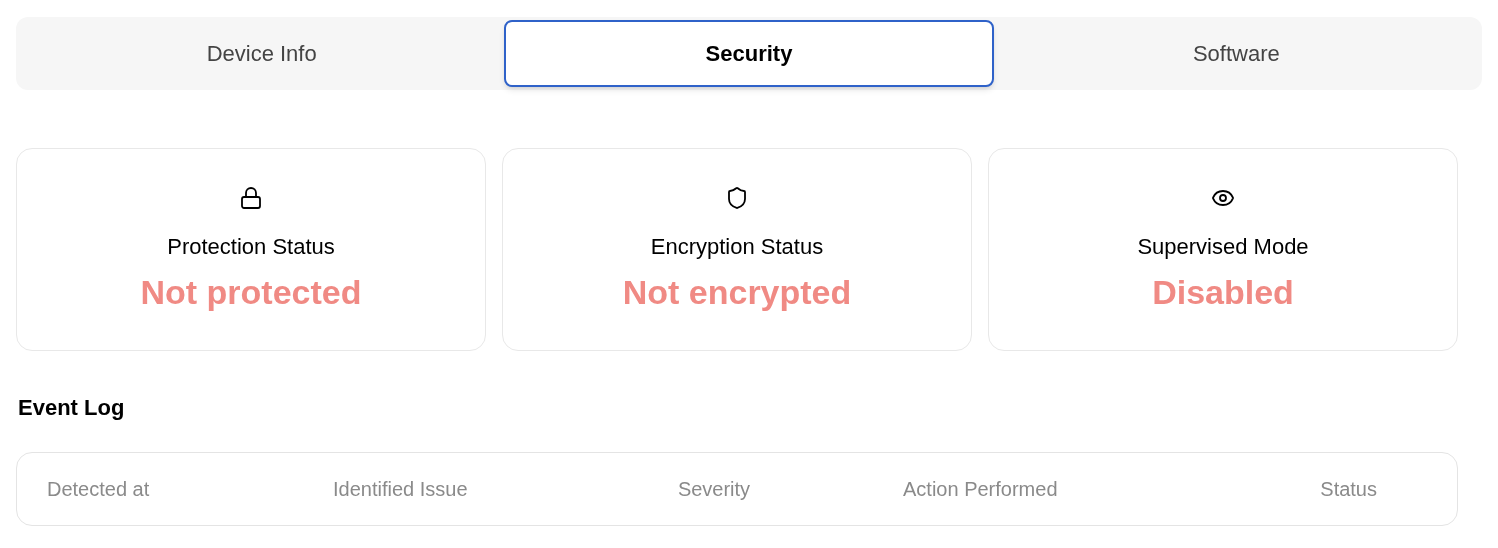 The image size is (1498, 548). What do you see at coordinates (251, 198) in the screenshot?
I see `lock-icon` at bounding box center [251, 198].